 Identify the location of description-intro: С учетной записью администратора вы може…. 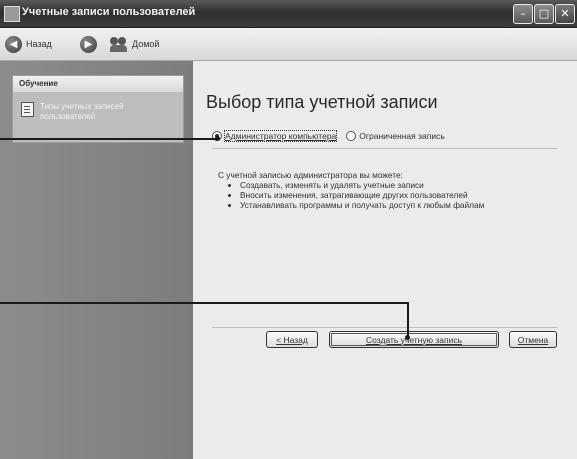
(310, 175).